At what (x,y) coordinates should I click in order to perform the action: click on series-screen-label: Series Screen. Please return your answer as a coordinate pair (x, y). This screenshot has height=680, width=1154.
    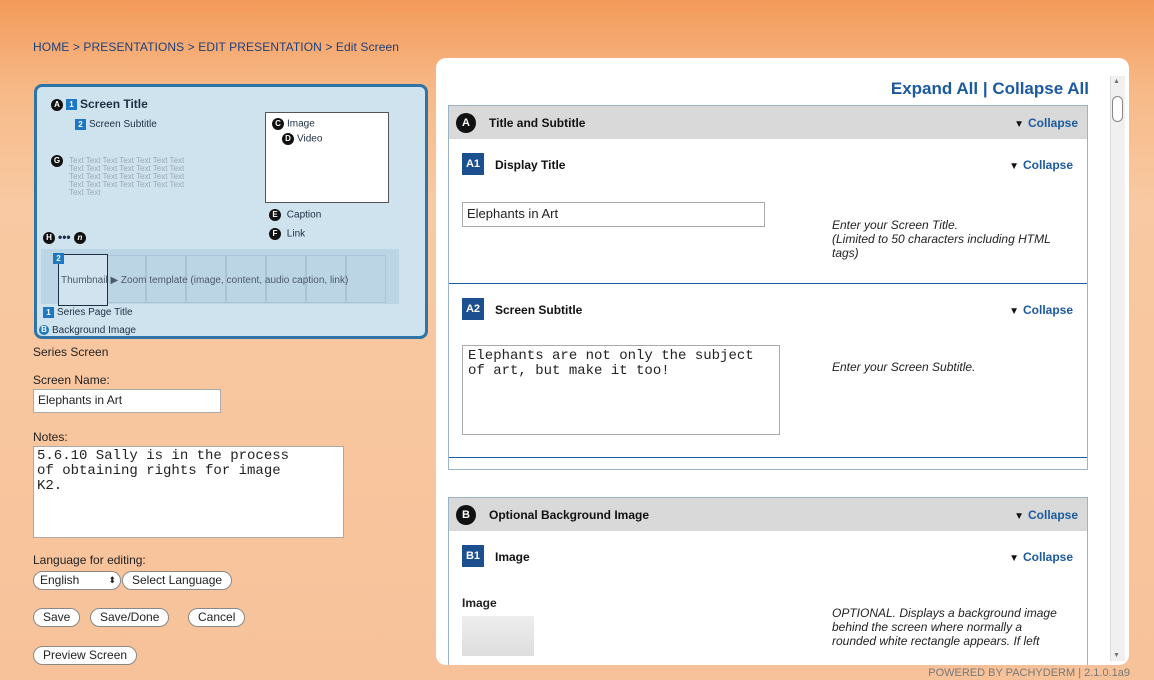
    Looking at the image, I should click on (71, 352).